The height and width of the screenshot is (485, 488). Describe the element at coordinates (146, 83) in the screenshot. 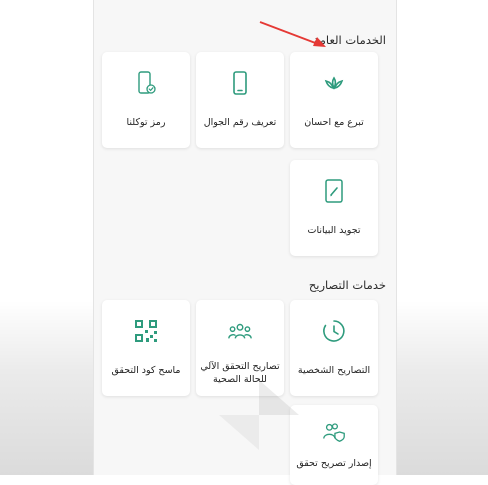

I see `phone-check-icon` at that location.